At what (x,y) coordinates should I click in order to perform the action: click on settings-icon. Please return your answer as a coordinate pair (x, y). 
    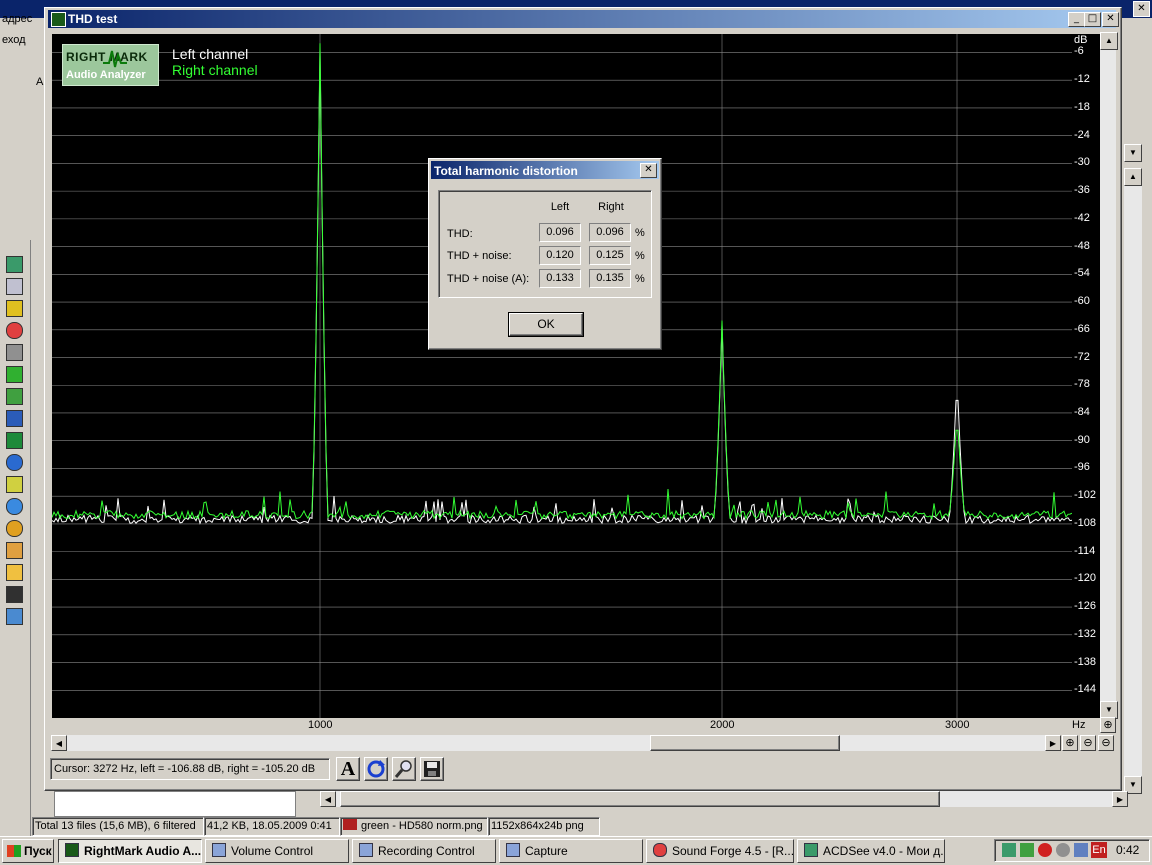
    Looking at the image, I should click on (14, 594).